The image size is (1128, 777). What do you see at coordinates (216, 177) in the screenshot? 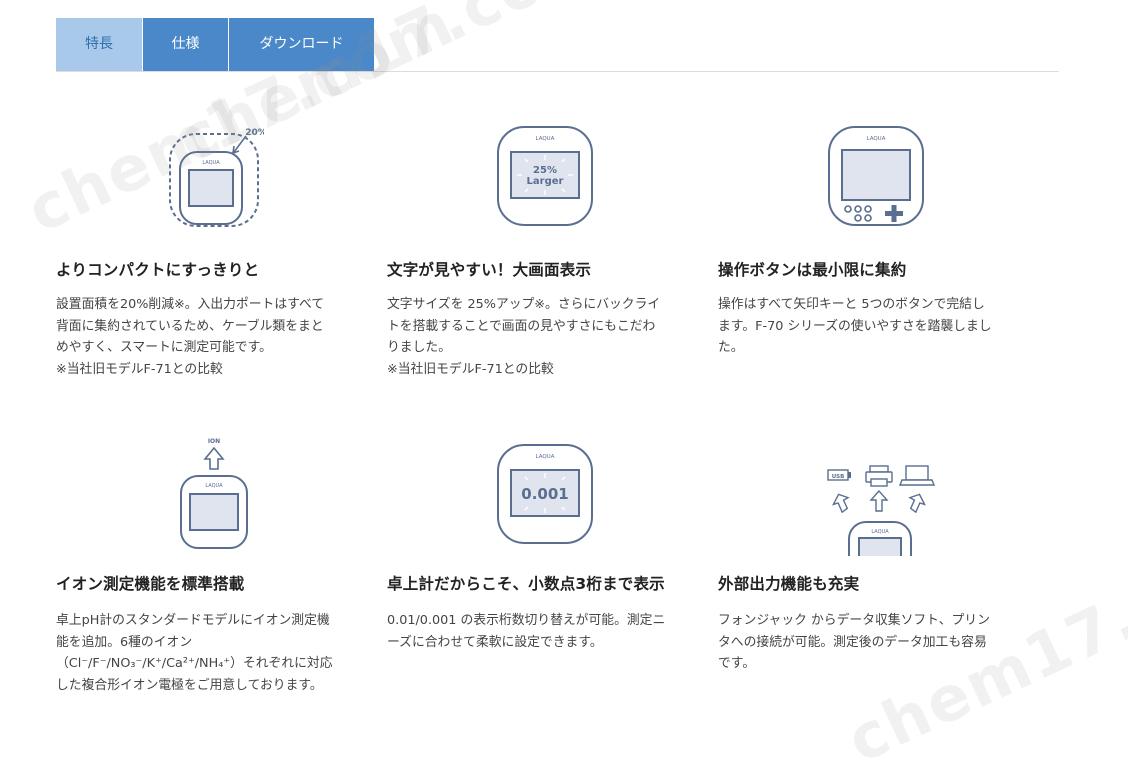
I see `compact-device-icon: LAQUA 20%` at bounding box center [216, 177].